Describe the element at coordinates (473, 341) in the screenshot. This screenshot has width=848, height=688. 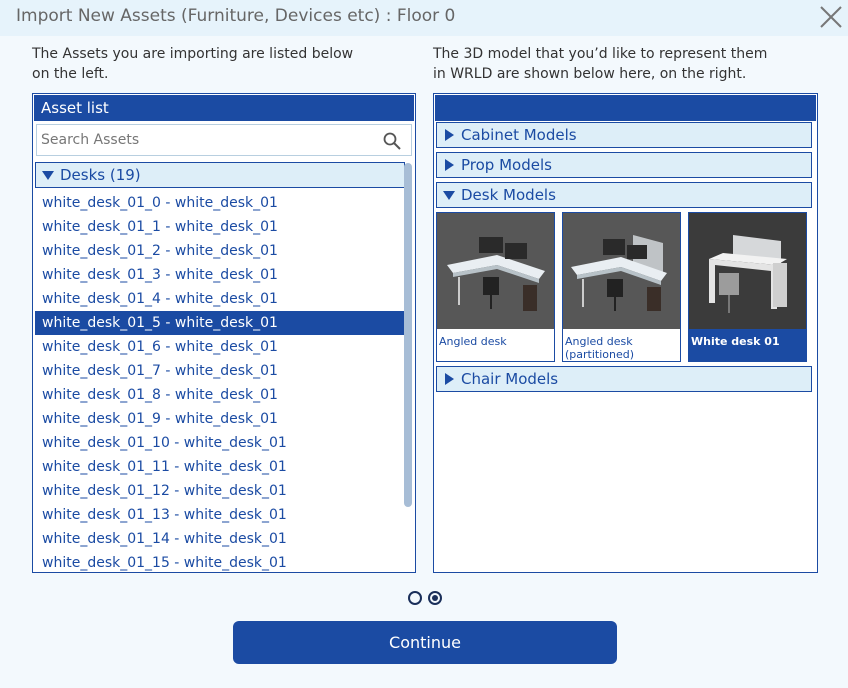
I see `model-label-angled-desk: Angled desk` at that location.